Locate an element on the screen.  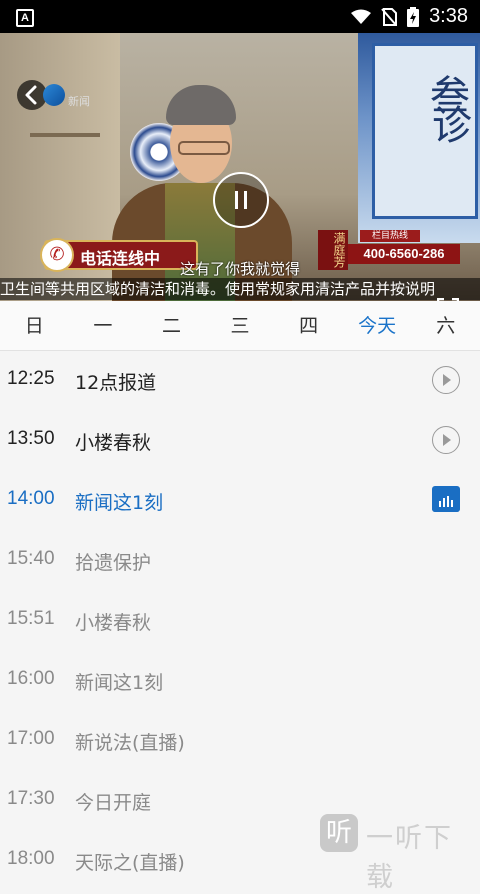
status-time: 3:38 is located at coordinates (448, 16).